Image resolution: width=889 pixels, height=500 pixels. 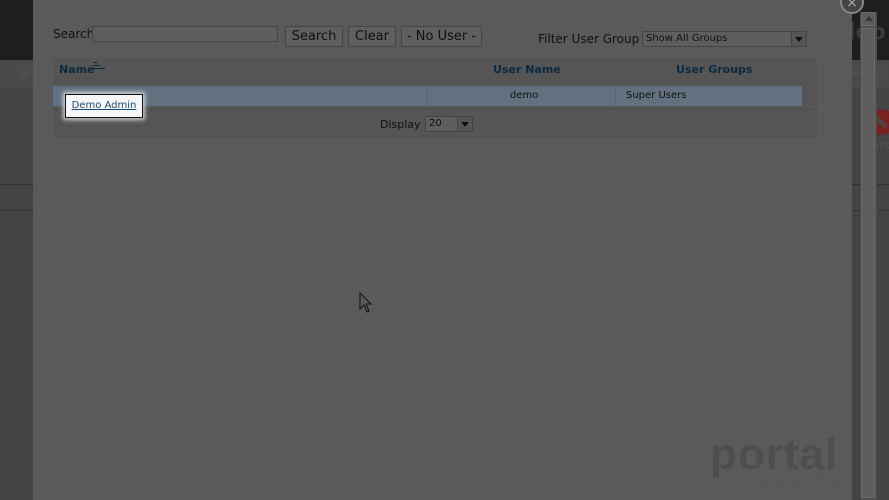 I want to click on scrollbar-thumb, so click(x=868, y=263).